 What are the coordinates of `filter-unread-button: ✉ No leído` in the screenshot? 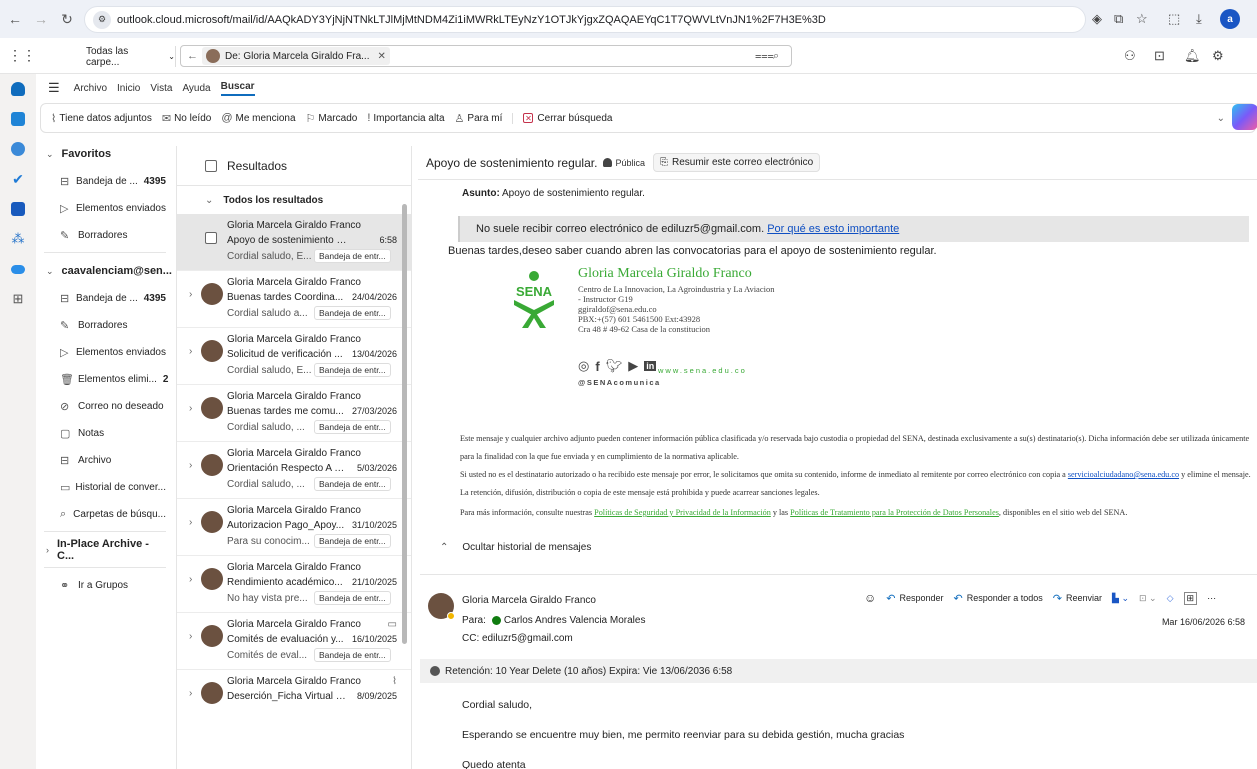 It's located at (186, 118).